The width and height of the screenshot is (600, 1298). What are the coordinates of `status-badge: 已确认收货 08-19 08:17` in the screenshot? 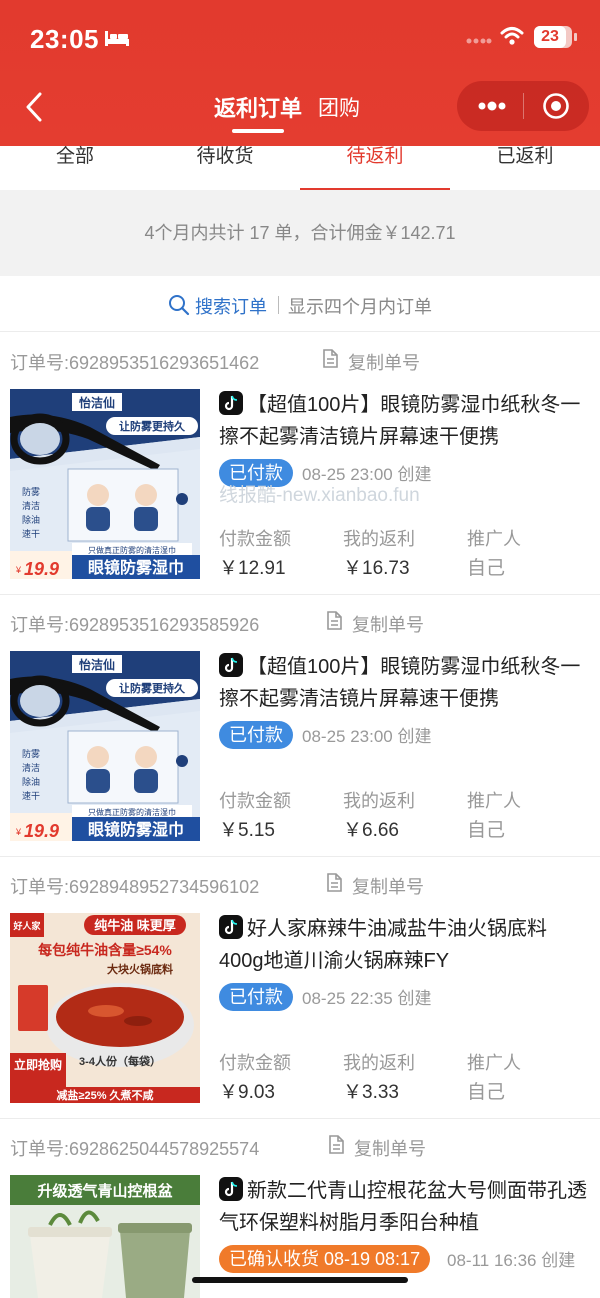 It's located at (325, 1259).